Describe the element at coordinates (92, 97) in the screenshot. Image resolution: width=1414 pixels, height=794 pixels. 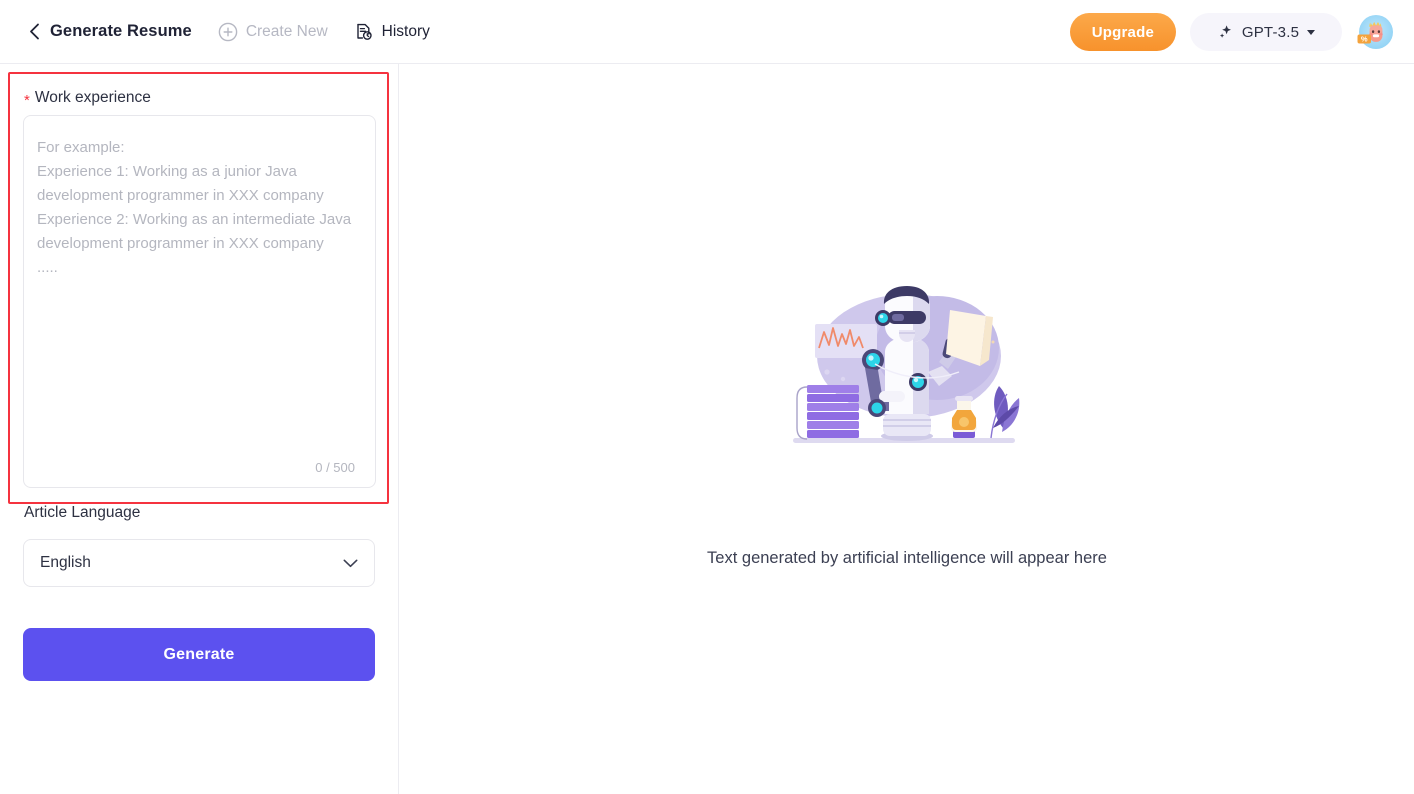
I see `work-experience-label: Work experience` at that location.